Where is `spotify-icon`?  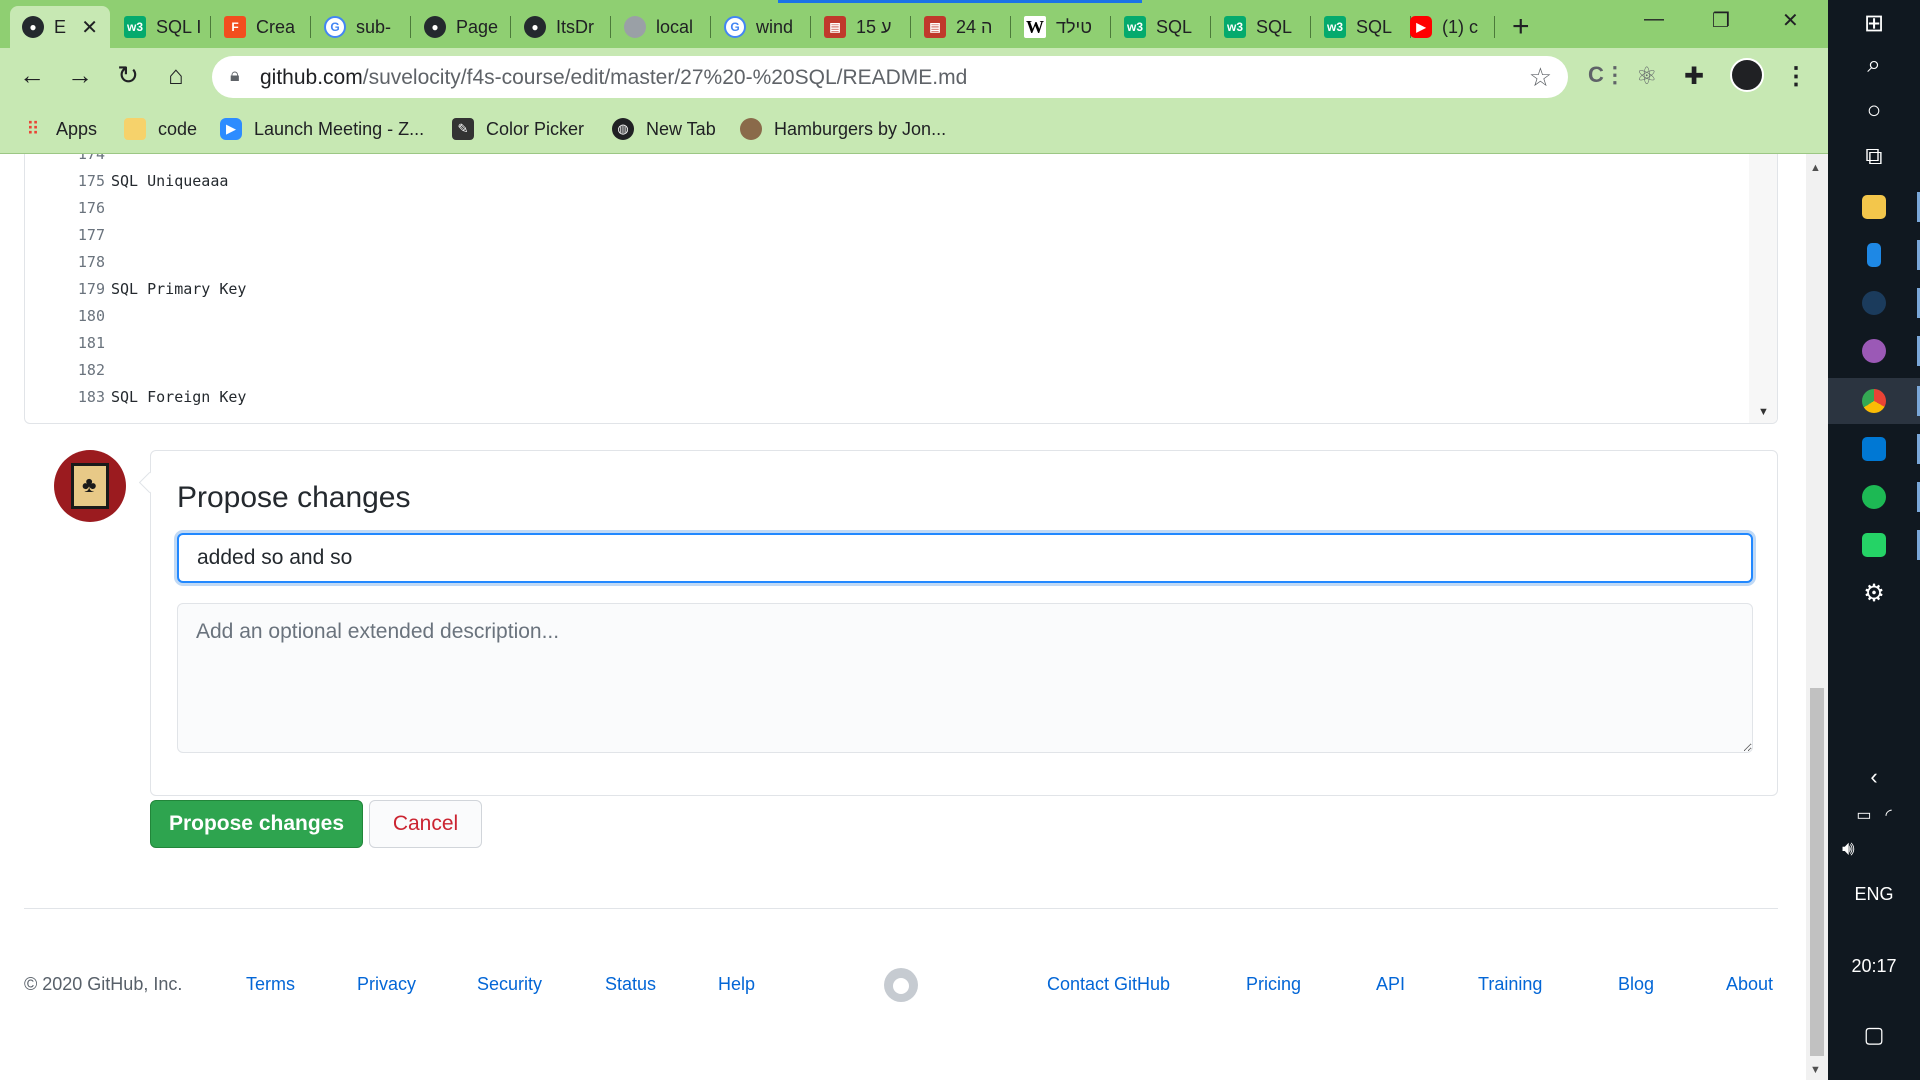
spotify-icon is located at coordinates (1874, 497).